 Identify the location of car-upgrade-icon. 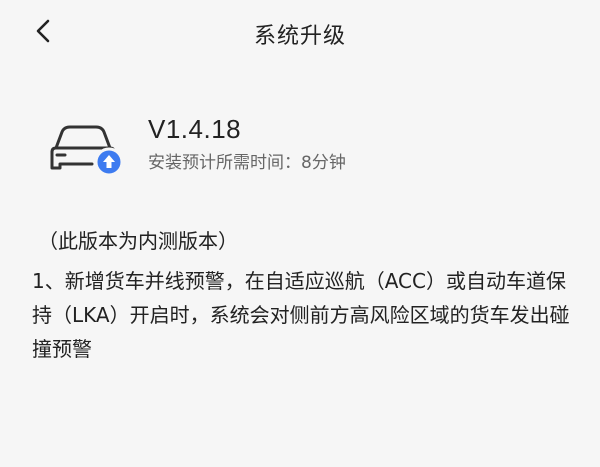
(89, 148).